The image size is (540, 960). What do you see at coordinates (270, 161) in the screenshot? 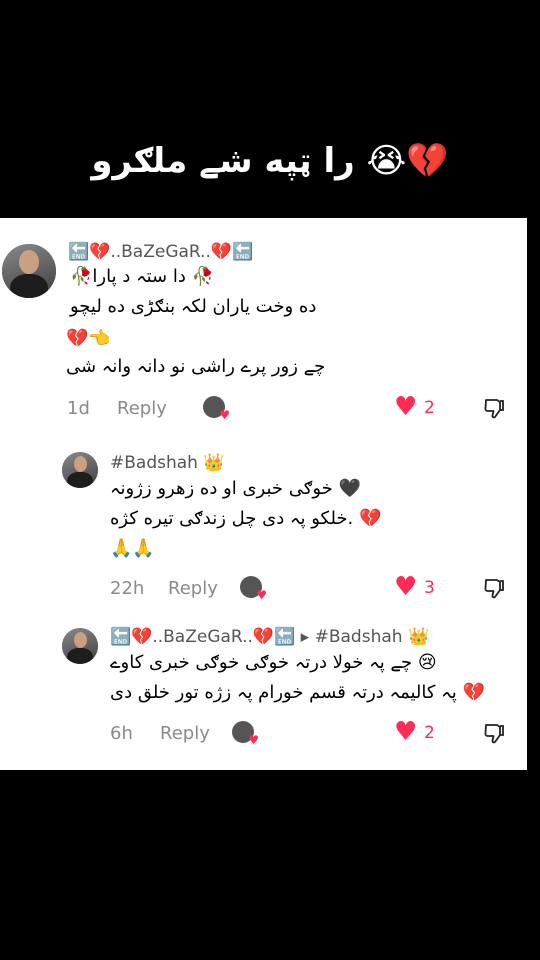
I see `video-caption: را ټپه شے ملګرو 😭💔` at bounding box center [270, 161].